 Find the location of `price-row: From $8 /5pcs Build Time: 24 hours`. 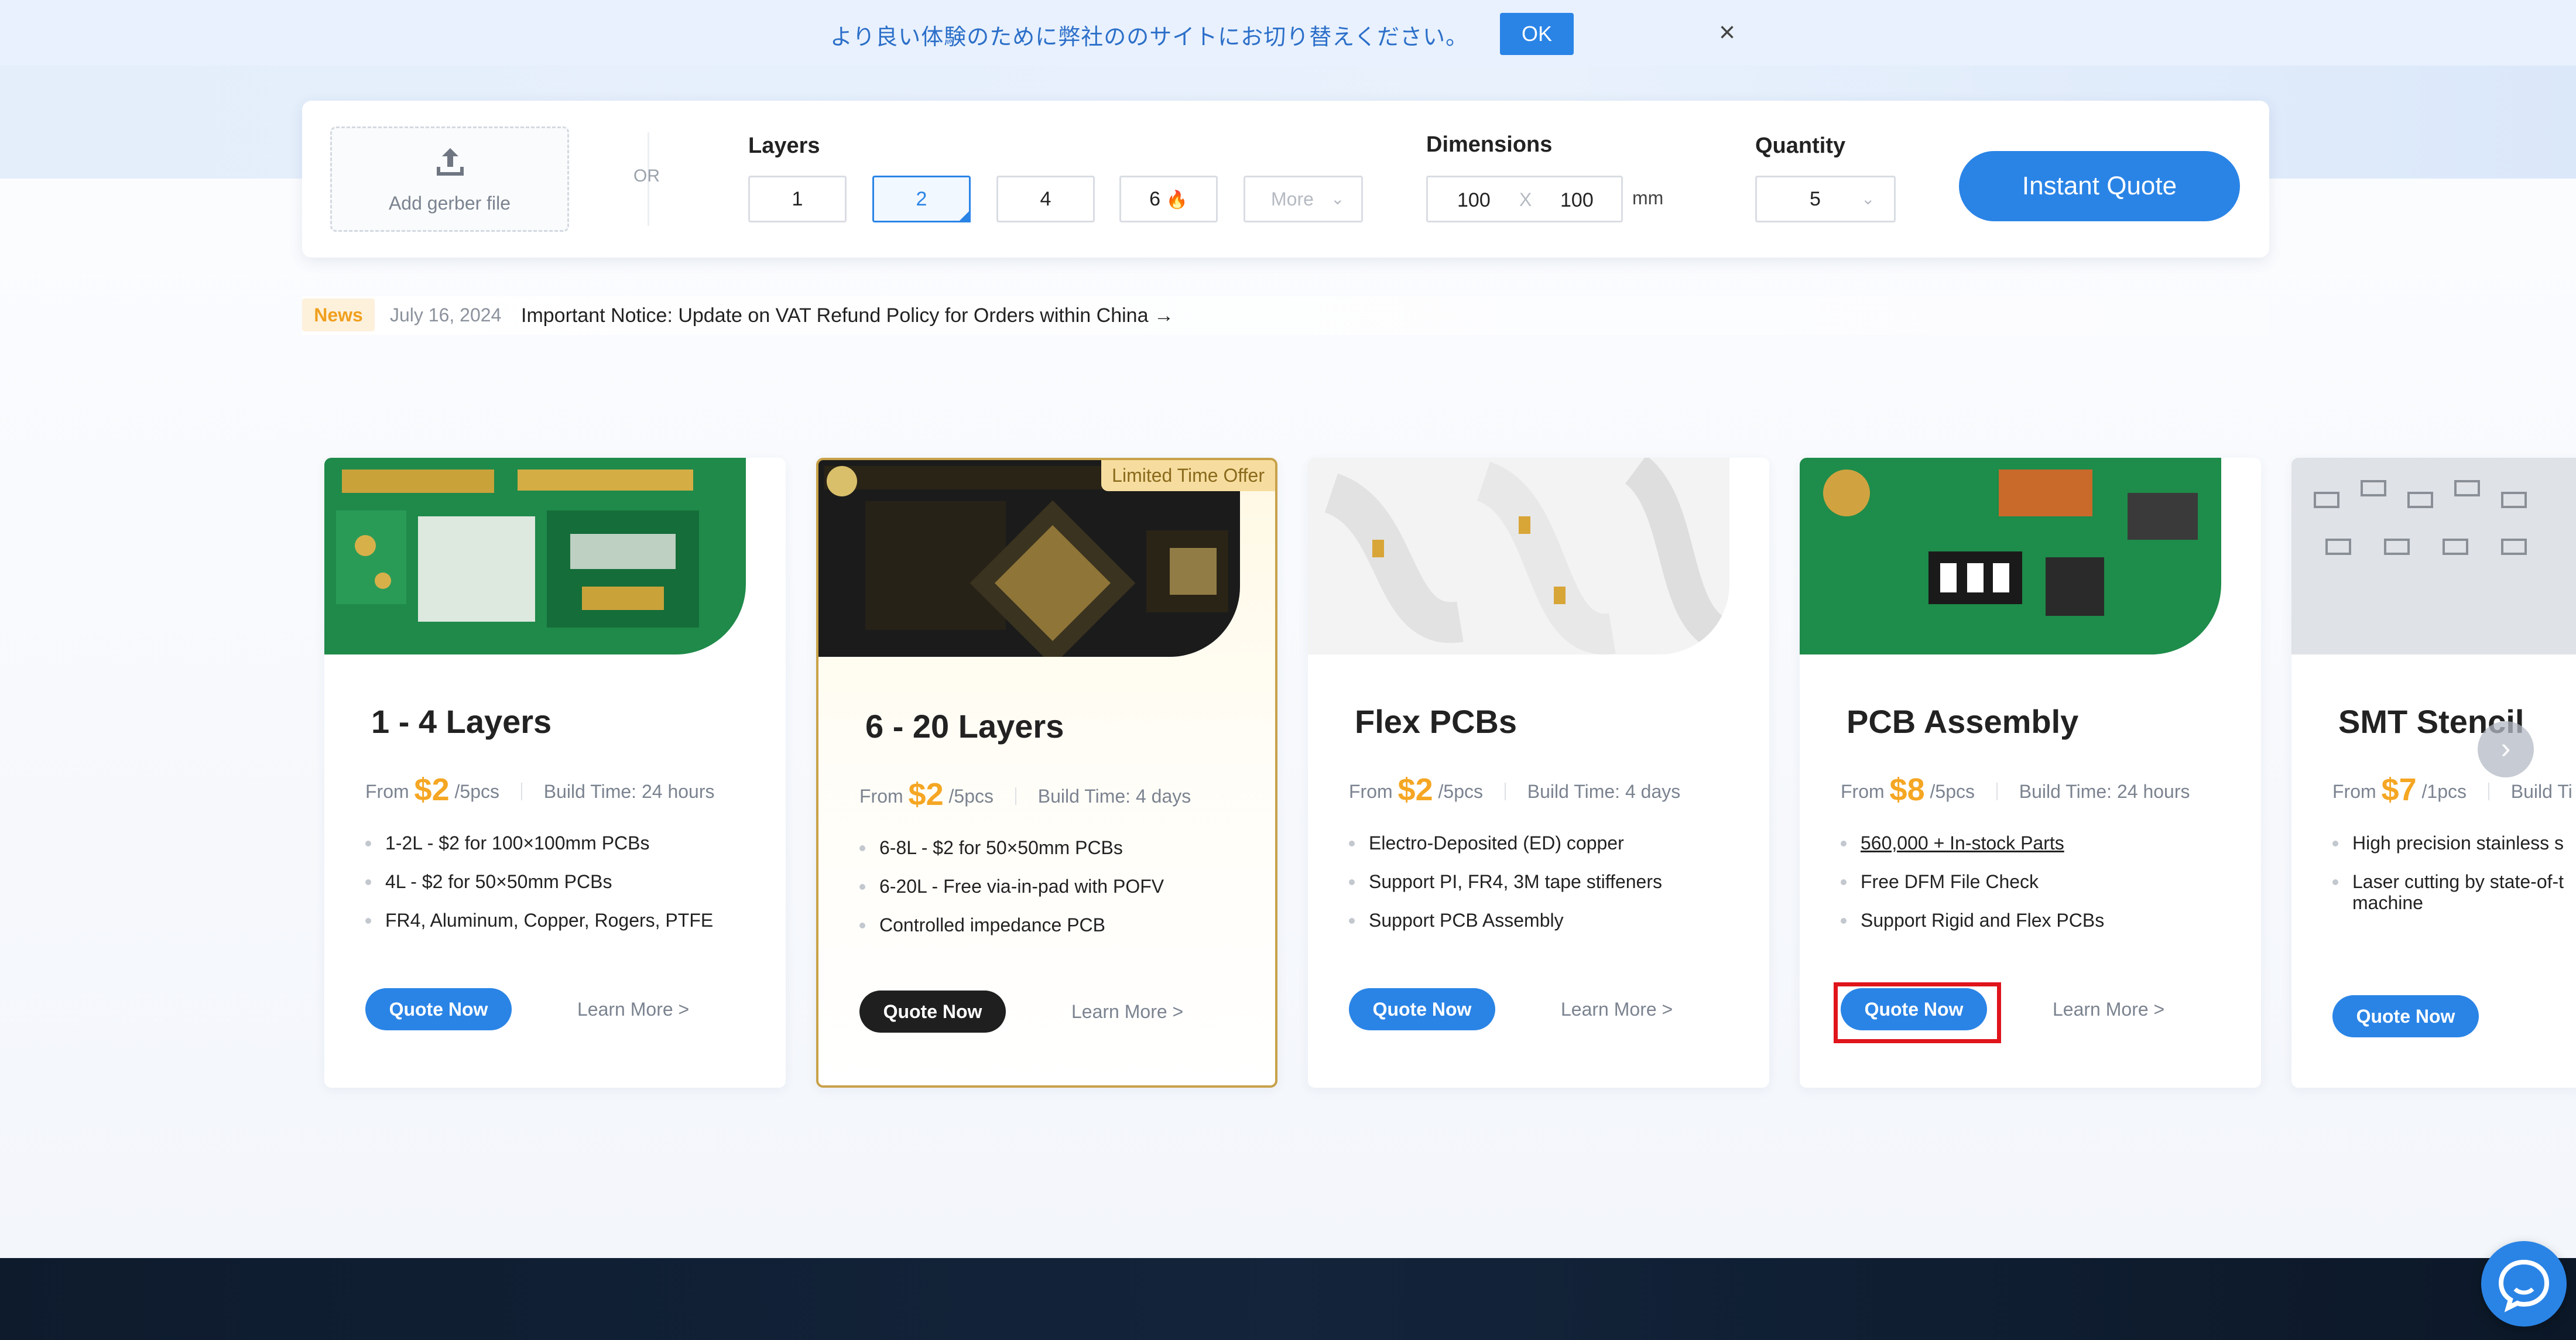

price-row: From $8 /5pcs Build Time: 24 hours is located at coordinates (2015, 790).